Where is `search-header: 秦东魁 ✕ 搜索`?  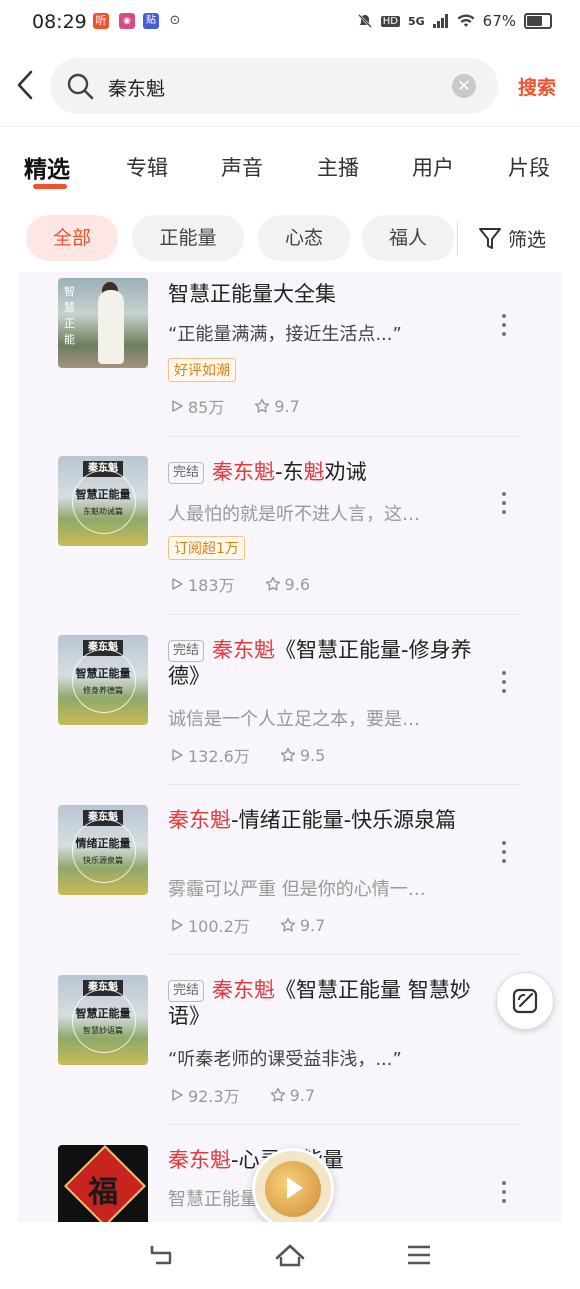
search-header: 秦东魁 ✕ 搜索 is located at coordinates (290, 86).